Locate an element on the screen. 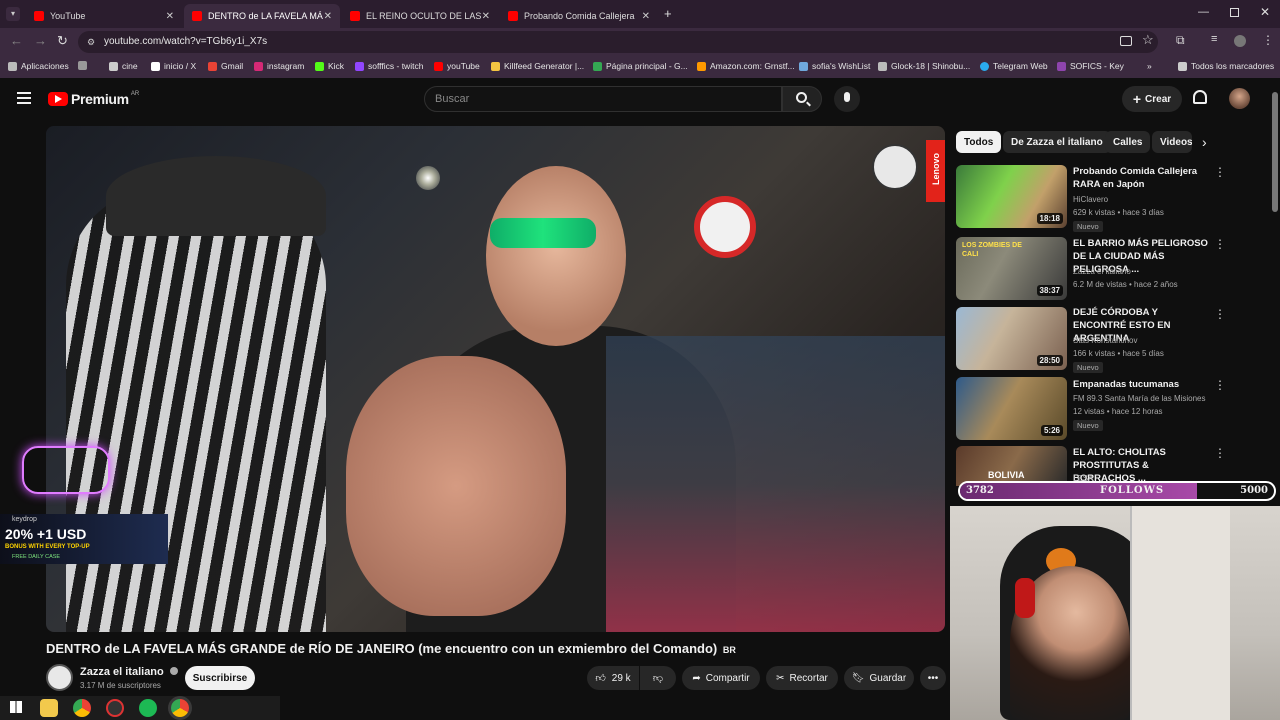 The image size is (1280, 720). rec-thumbnail: 5:26 is located at coordinates (1011, 408).